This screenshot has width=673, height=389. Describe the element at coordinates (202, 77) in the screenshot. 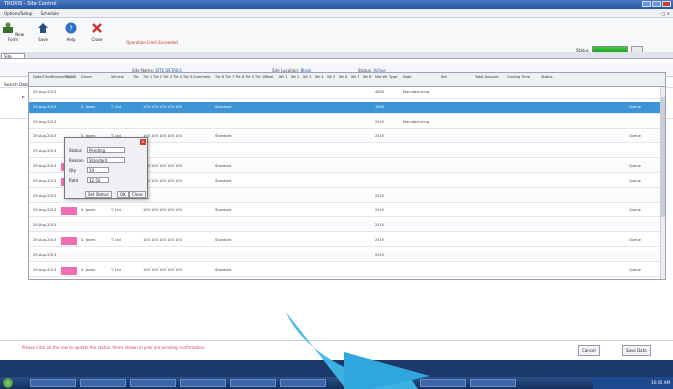

I see `column-header: Comment` at that location.